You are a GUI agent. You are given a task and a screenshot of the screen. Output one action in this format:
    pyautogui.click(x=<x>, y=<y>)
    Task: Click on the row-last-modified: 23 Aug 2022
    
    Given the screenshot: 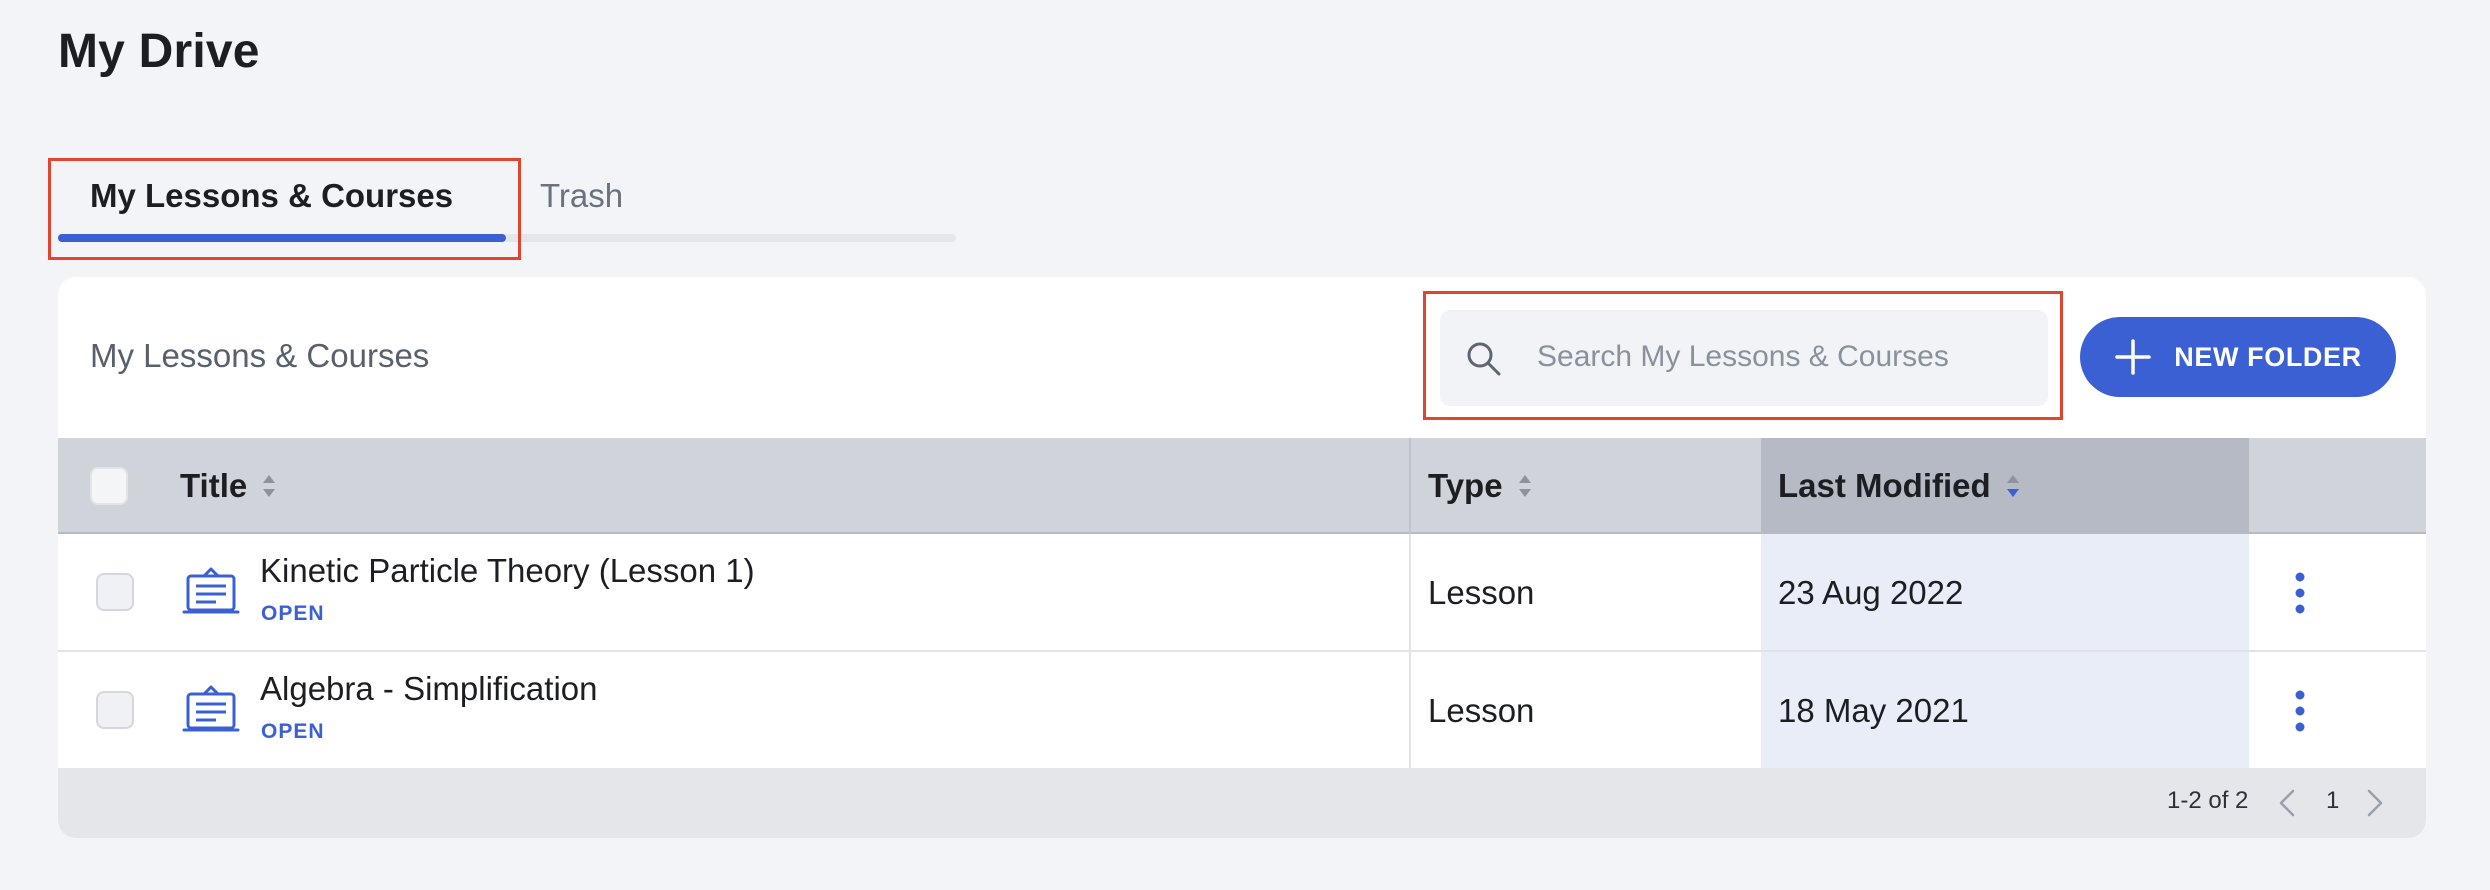 What is the action you would take?
    pyautogui.click(x=1871, y=592)
    